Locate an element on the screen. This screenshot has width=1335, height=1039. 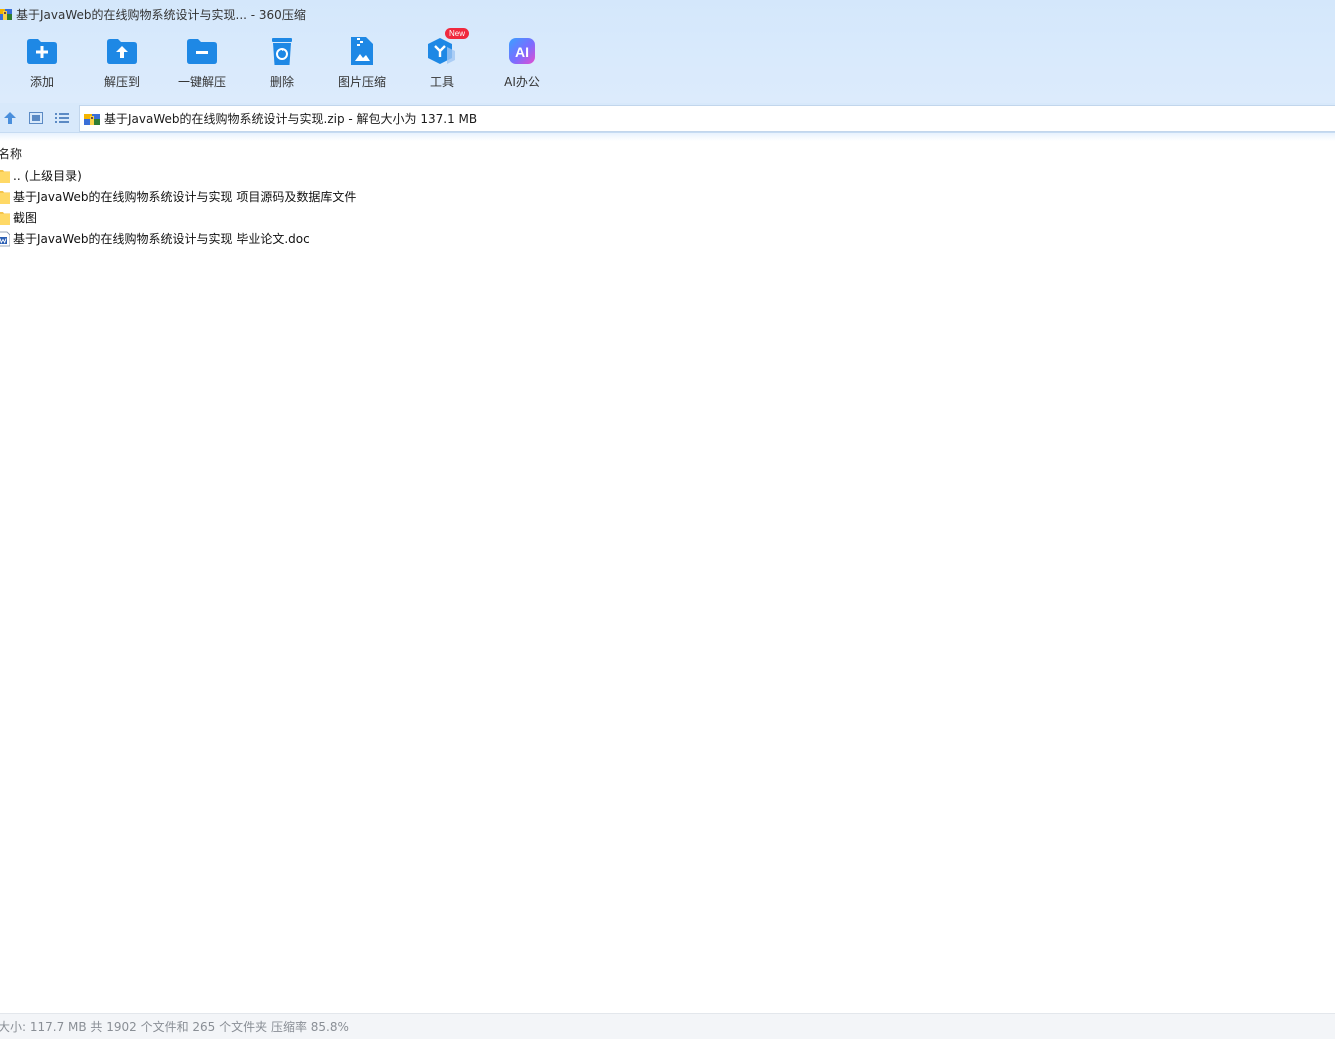
tools-icon: New is located at coordinates (447, 48).